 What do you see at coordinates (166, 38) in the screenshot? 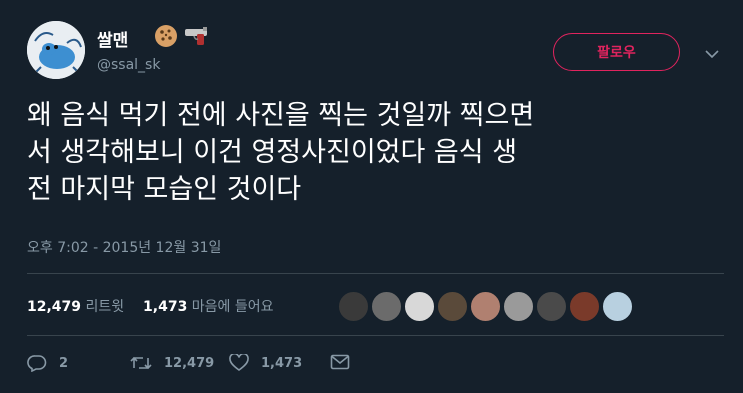
I see `cookie-icon` at bounding box center [166, 38].